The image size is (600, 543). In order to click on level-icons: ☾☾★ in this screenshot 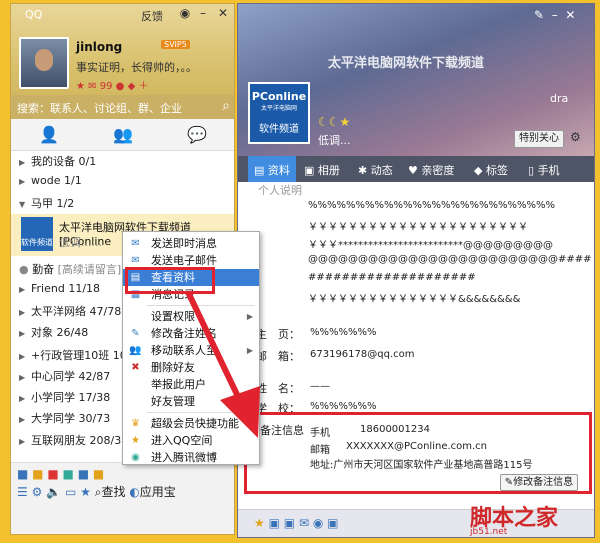, I will do `click(334, 122)`.